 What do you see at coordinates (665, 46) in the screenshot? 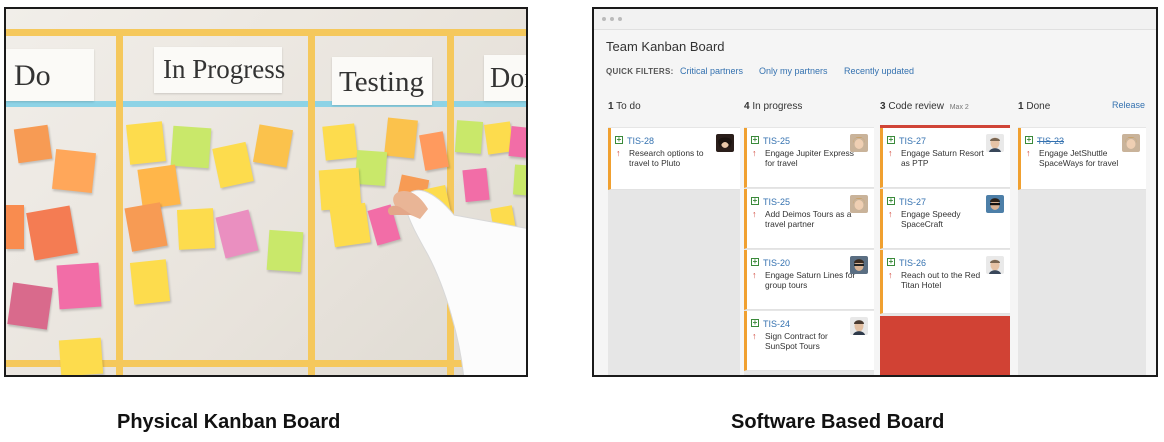
I see `board-title: Team Kanban Board` at bounding box center [665, 46].